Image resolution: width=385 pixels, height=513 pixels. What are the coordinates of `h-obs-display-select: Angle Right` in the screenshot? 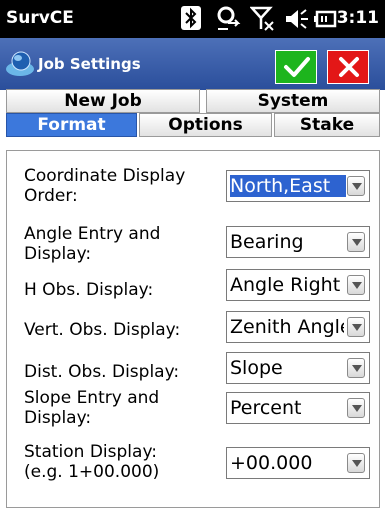 It's located at (298, 285).